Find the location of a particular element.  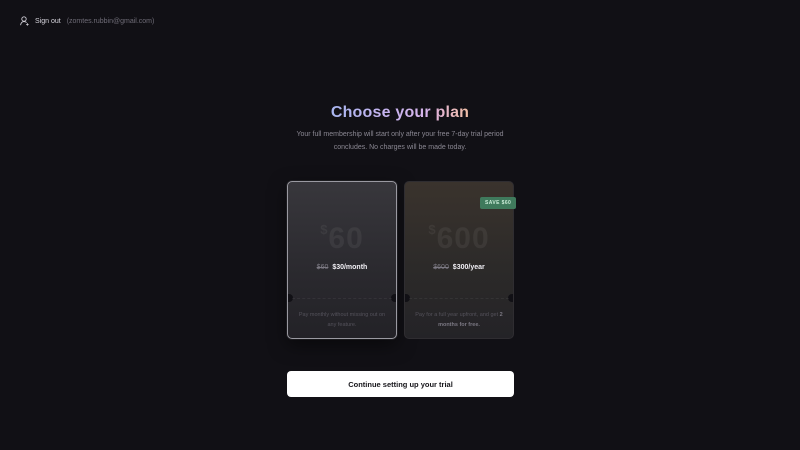

watermark-price: $60 is located at coordinates (342, 238).